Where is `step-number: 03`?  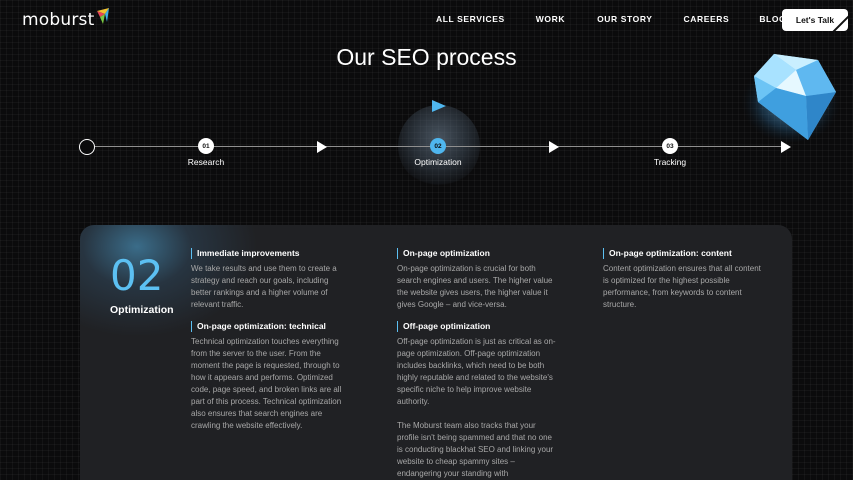 step-number: 03 is located at coordinates (670, 146).